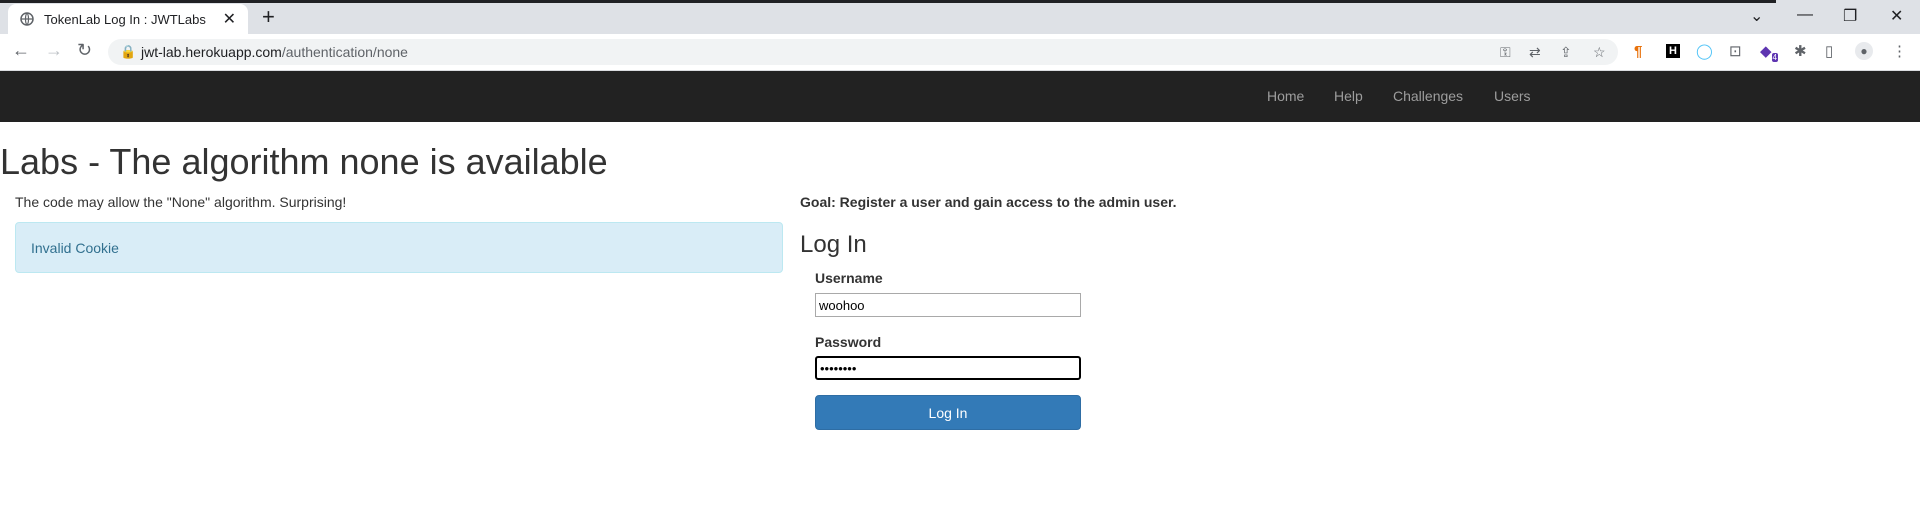 The image size is (1920, 507). I want to click on cube-extension-icon: ◆4, so click(1769, 55).